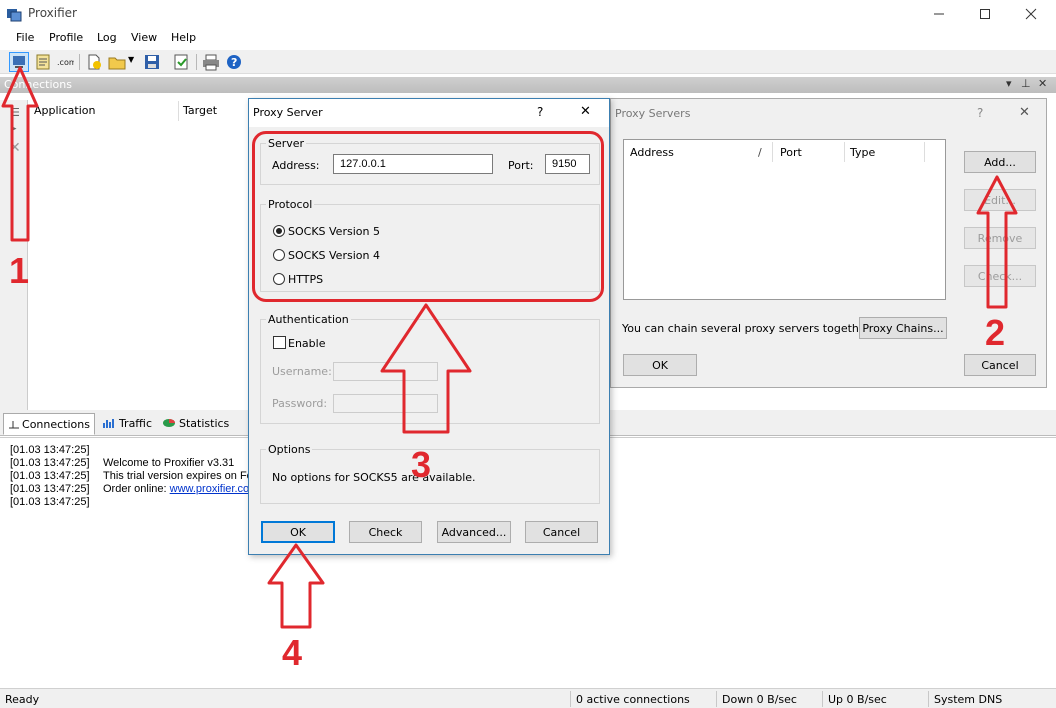 The width and height of the screenshot is (1056, 708). I want to click on name-resolution-icon: .com, so click(65, 62).